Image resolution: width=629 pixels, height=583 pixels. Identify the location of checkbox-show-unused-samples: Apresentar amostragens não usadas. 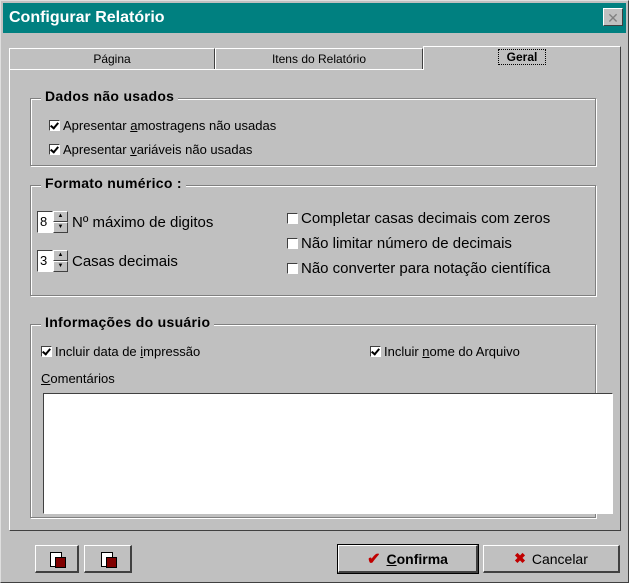
(162, 125).